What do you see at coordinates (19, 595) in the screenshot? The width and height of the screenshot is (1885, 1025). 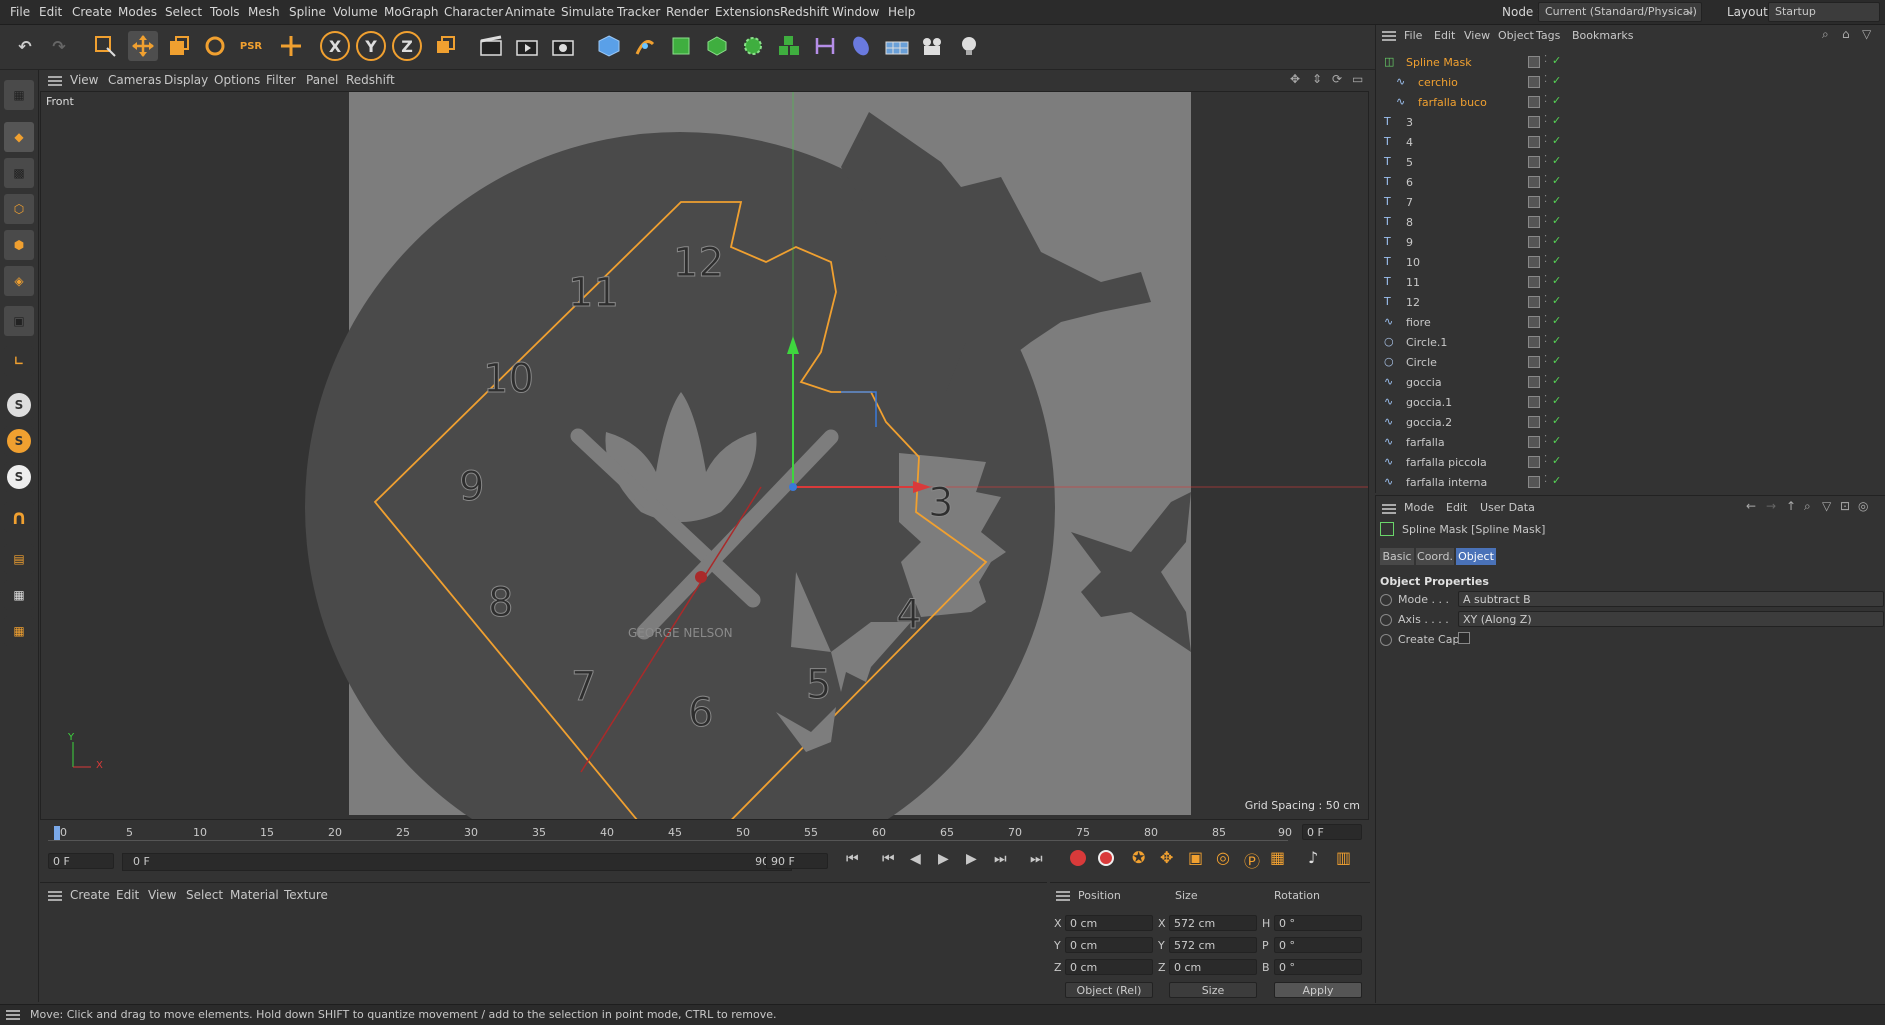 I see `locked-workplane-button: ▦` at bounding box center [19, 595].